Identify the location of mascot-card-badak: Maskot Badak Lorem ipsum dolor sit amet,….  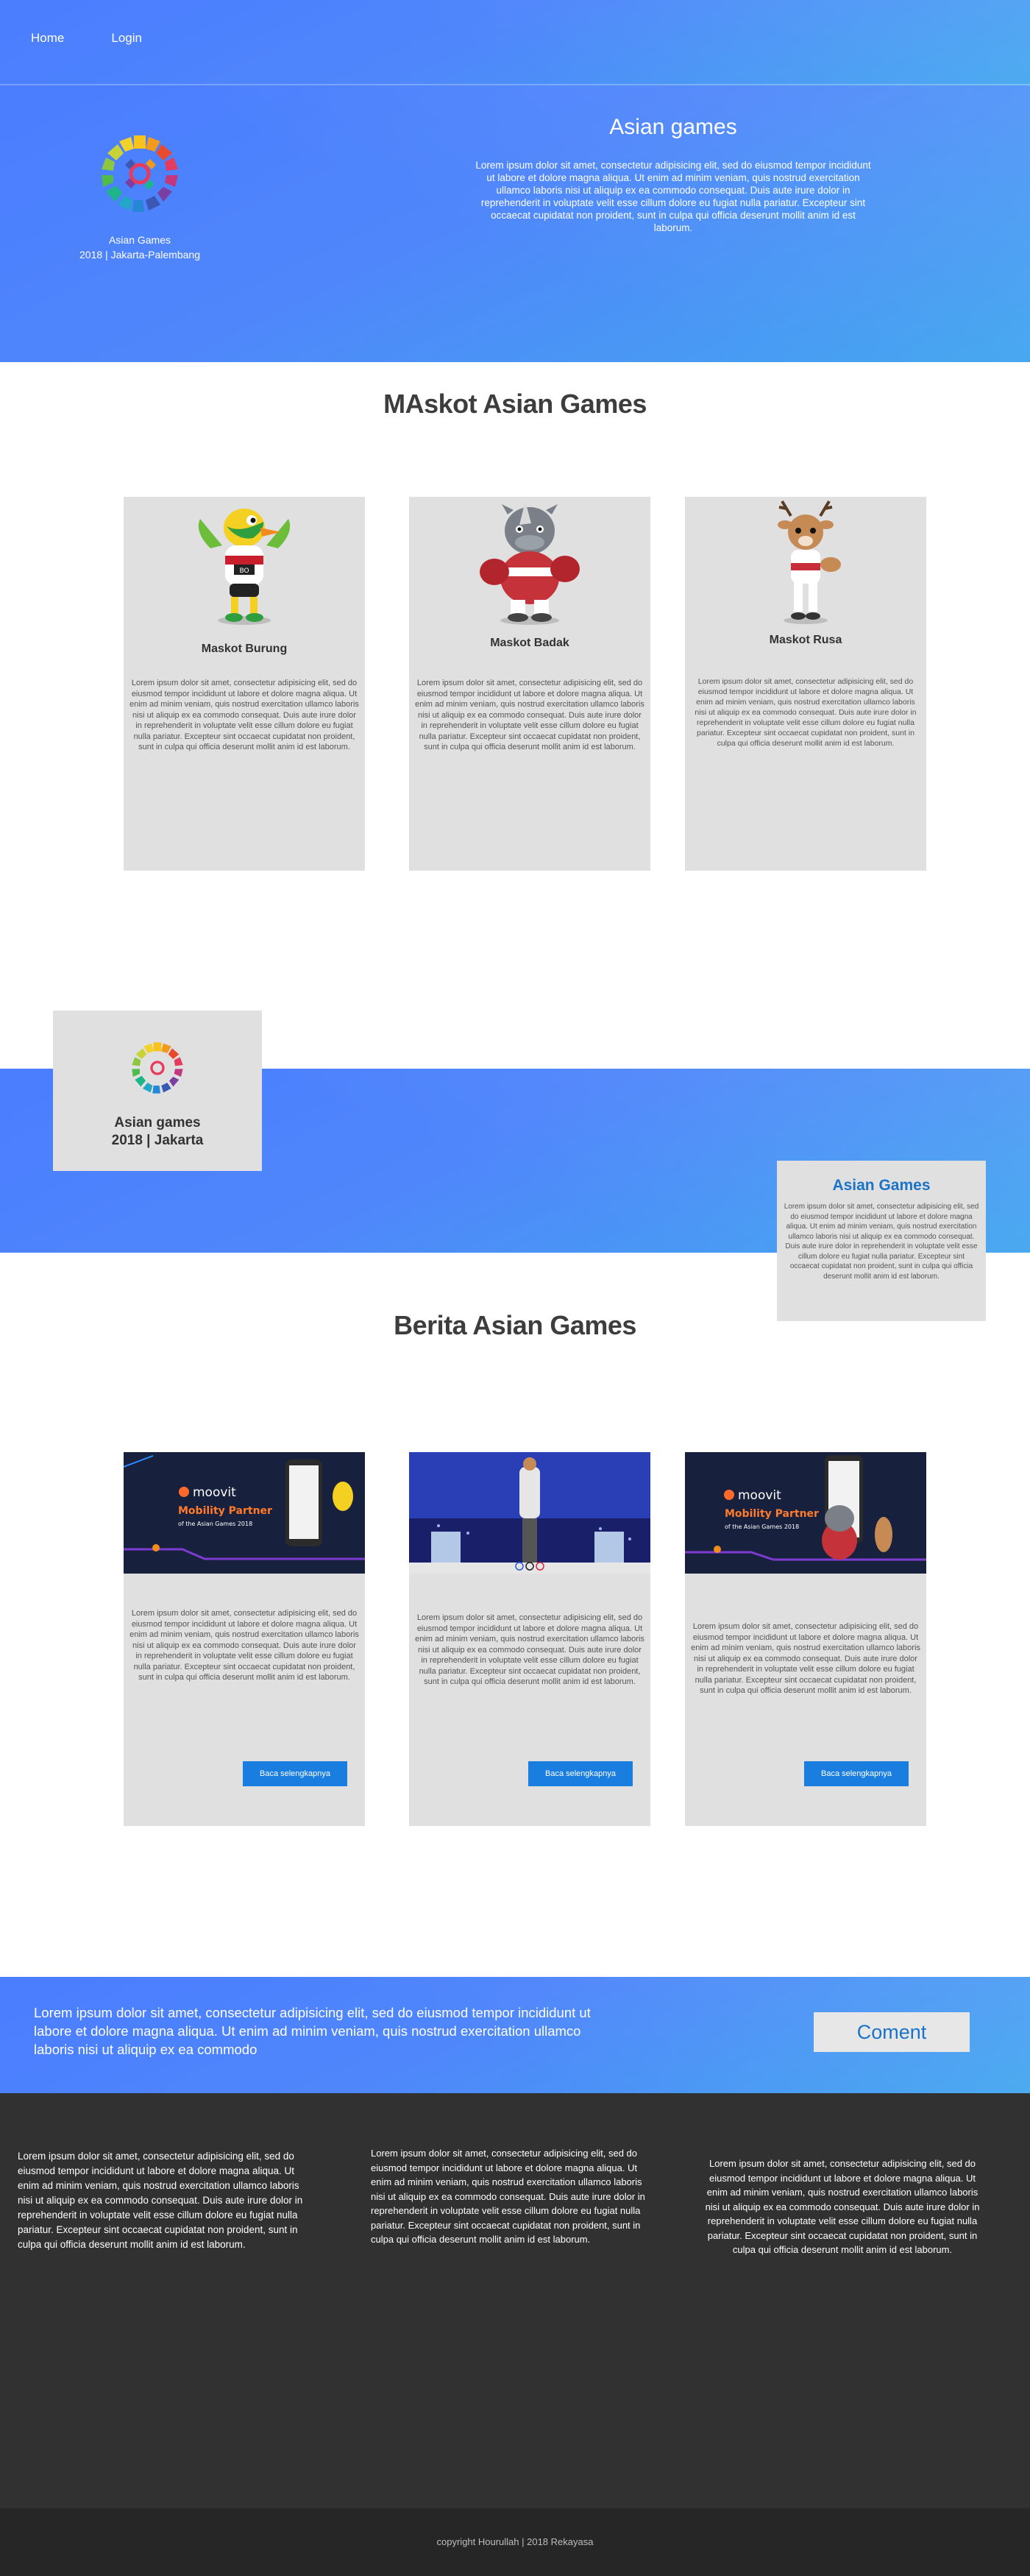
(529, 684).